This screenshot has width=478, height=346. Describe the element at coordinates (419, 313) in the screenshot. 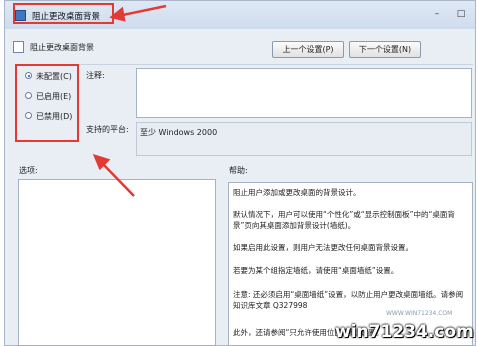

I see `watermark-url: WWW.WIN71234.COM` at that location.